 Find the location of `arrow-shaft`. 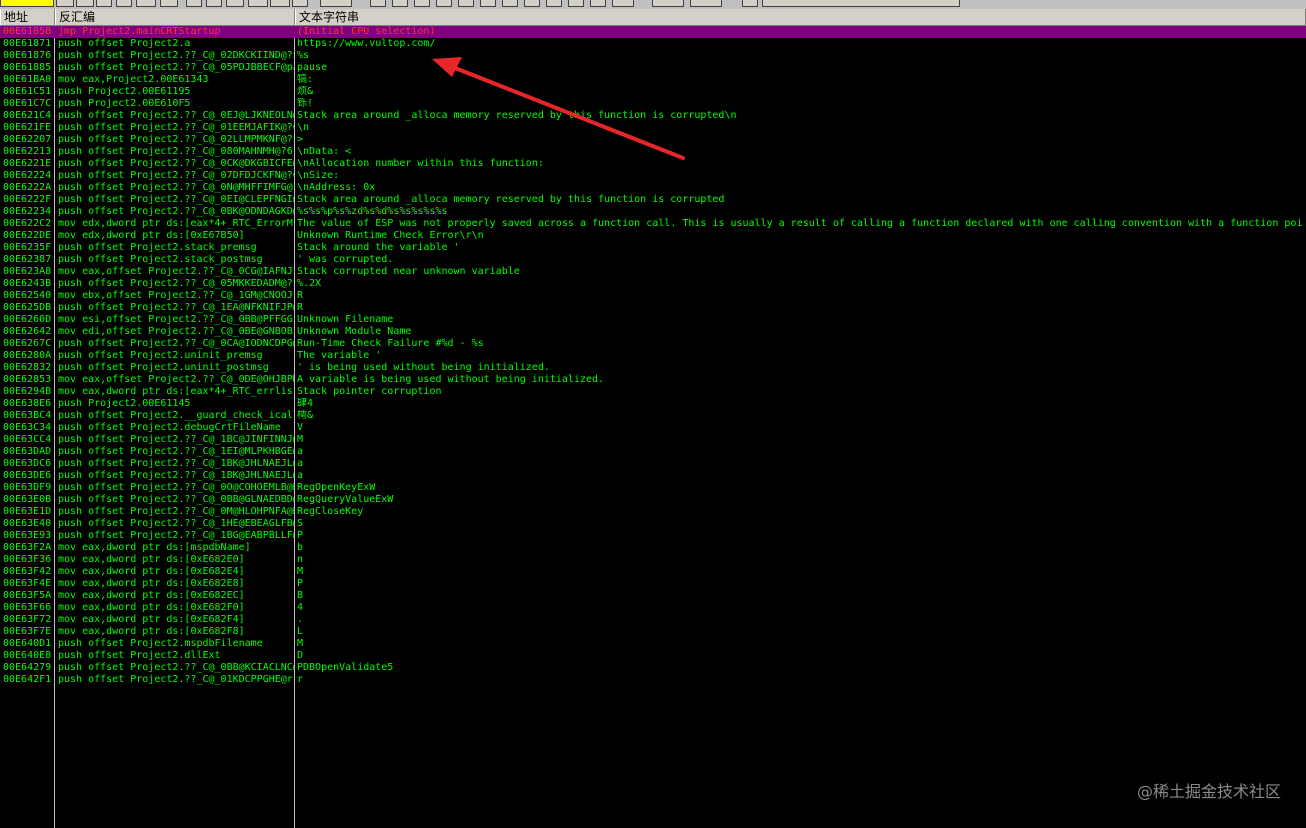

arrow-shaft is located at coordinates (566, 112).